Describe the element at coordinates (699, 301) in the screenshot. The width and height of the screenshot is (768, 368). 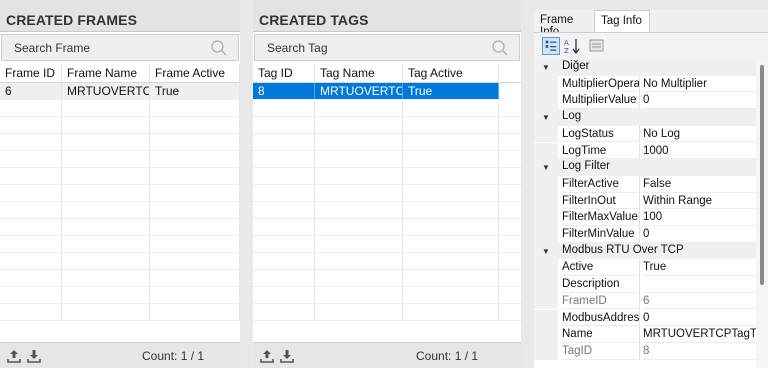
I see `property-value: 6` at that location.